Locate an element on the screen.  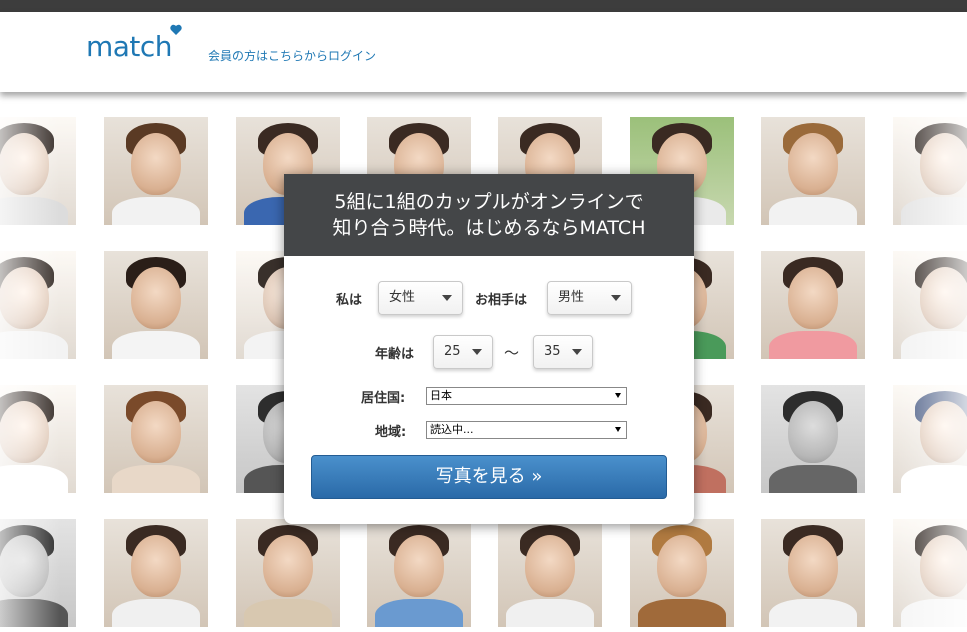
right-fade-overlay is located at coordinates (932, 374).